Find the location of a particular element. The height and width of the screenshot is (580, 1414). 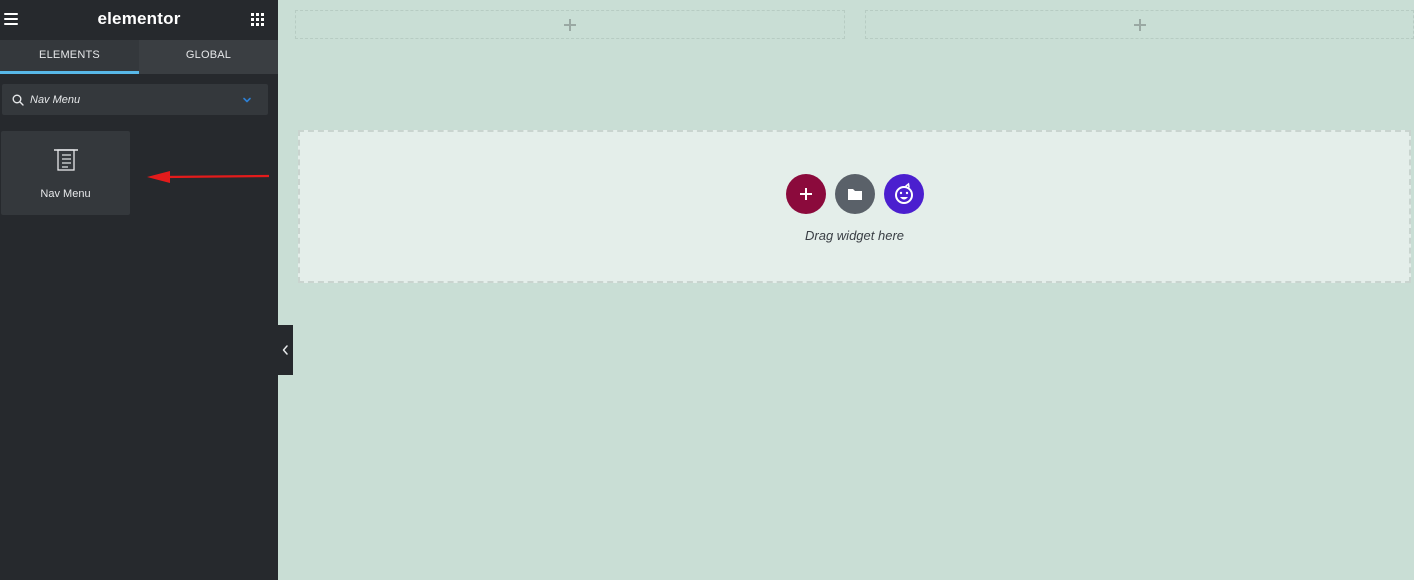

folder-icon is located at coordinates (855, 194).